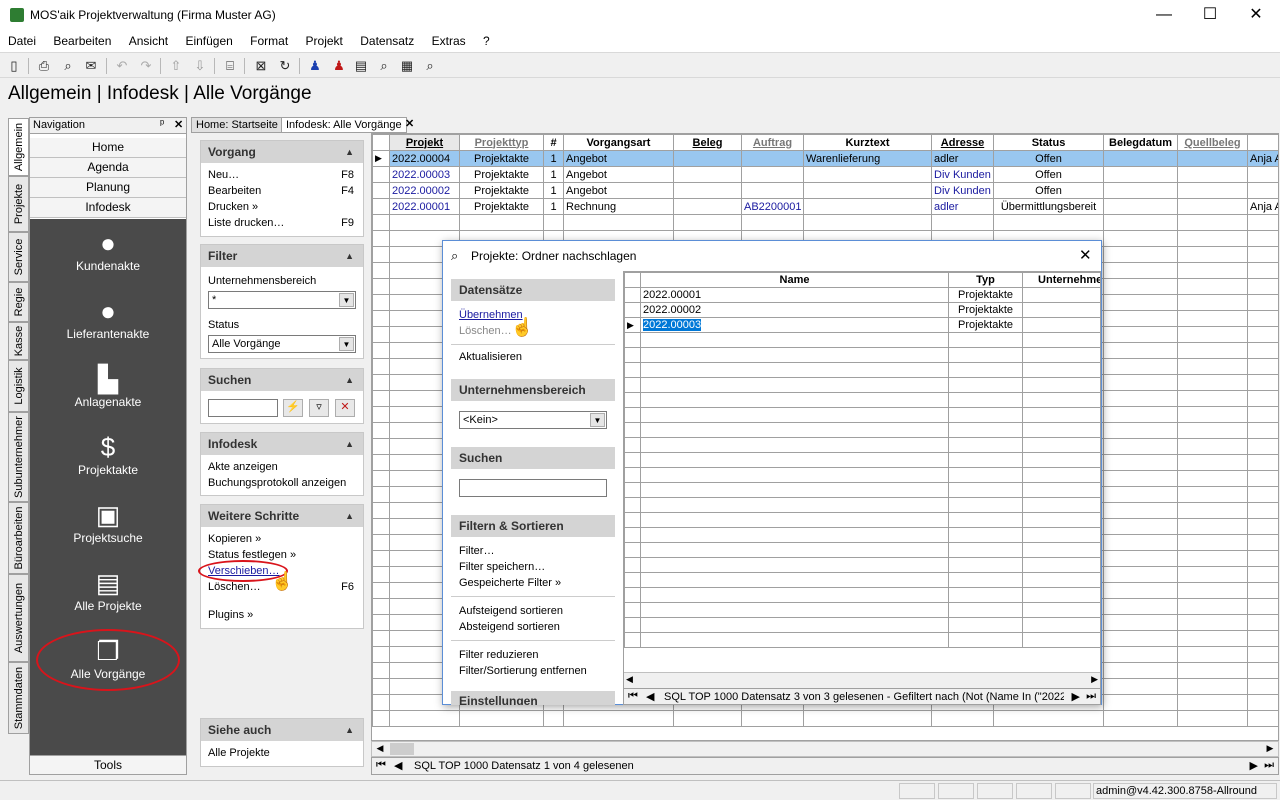 The height and width of the screenshot is (800, 1280). What do you see at coordinates (384, 66) in the screenshot?
I see `search-window-icon: ⌕` at bounding box center [384, 66].